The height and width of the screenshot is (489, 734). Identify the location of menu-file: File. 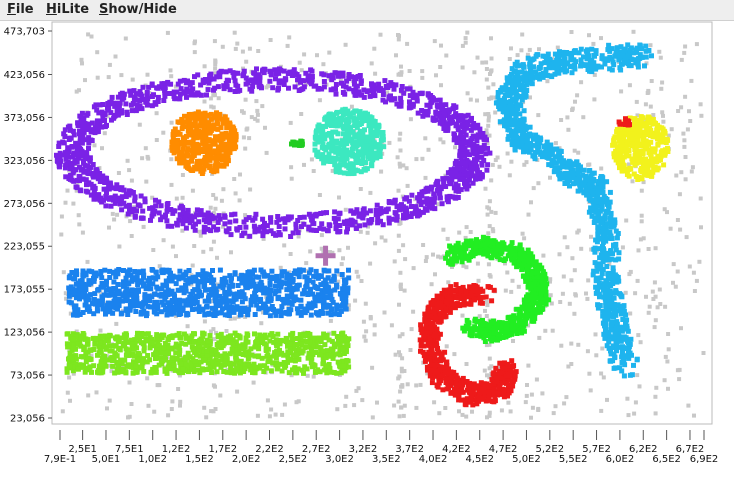
(20, 9).